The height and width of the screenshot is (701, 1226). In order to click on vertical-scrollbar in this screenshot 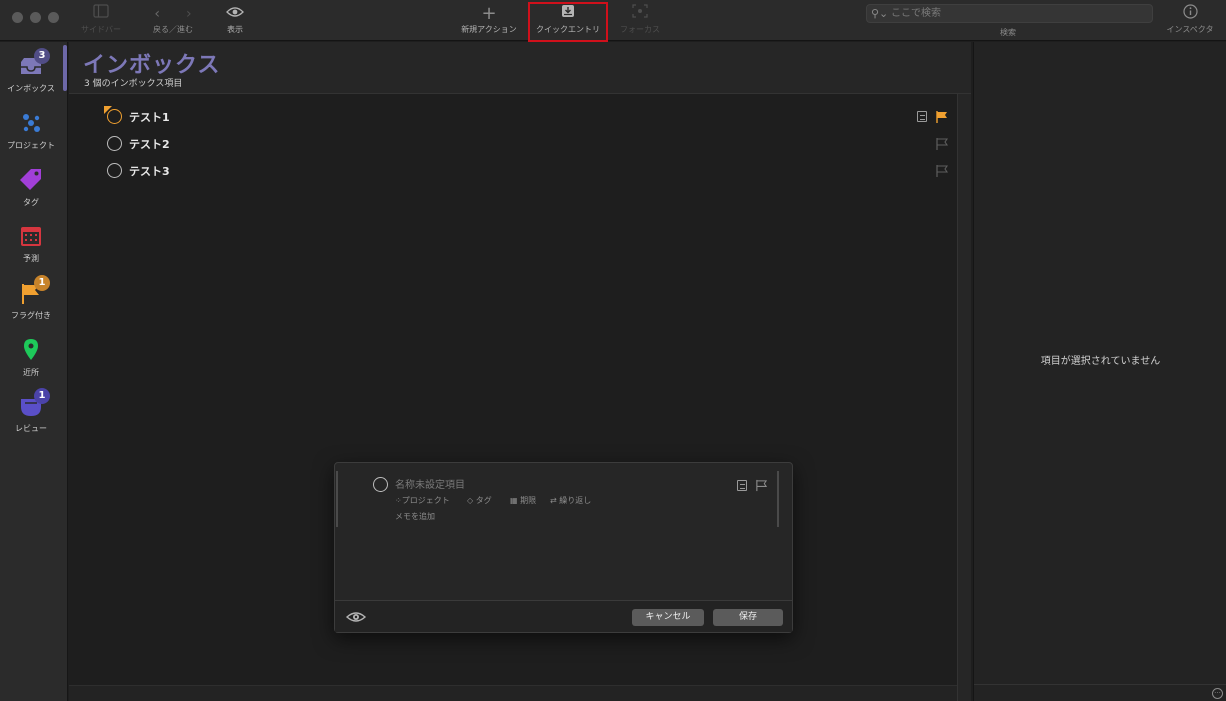, I will do `click(964, 397)`.